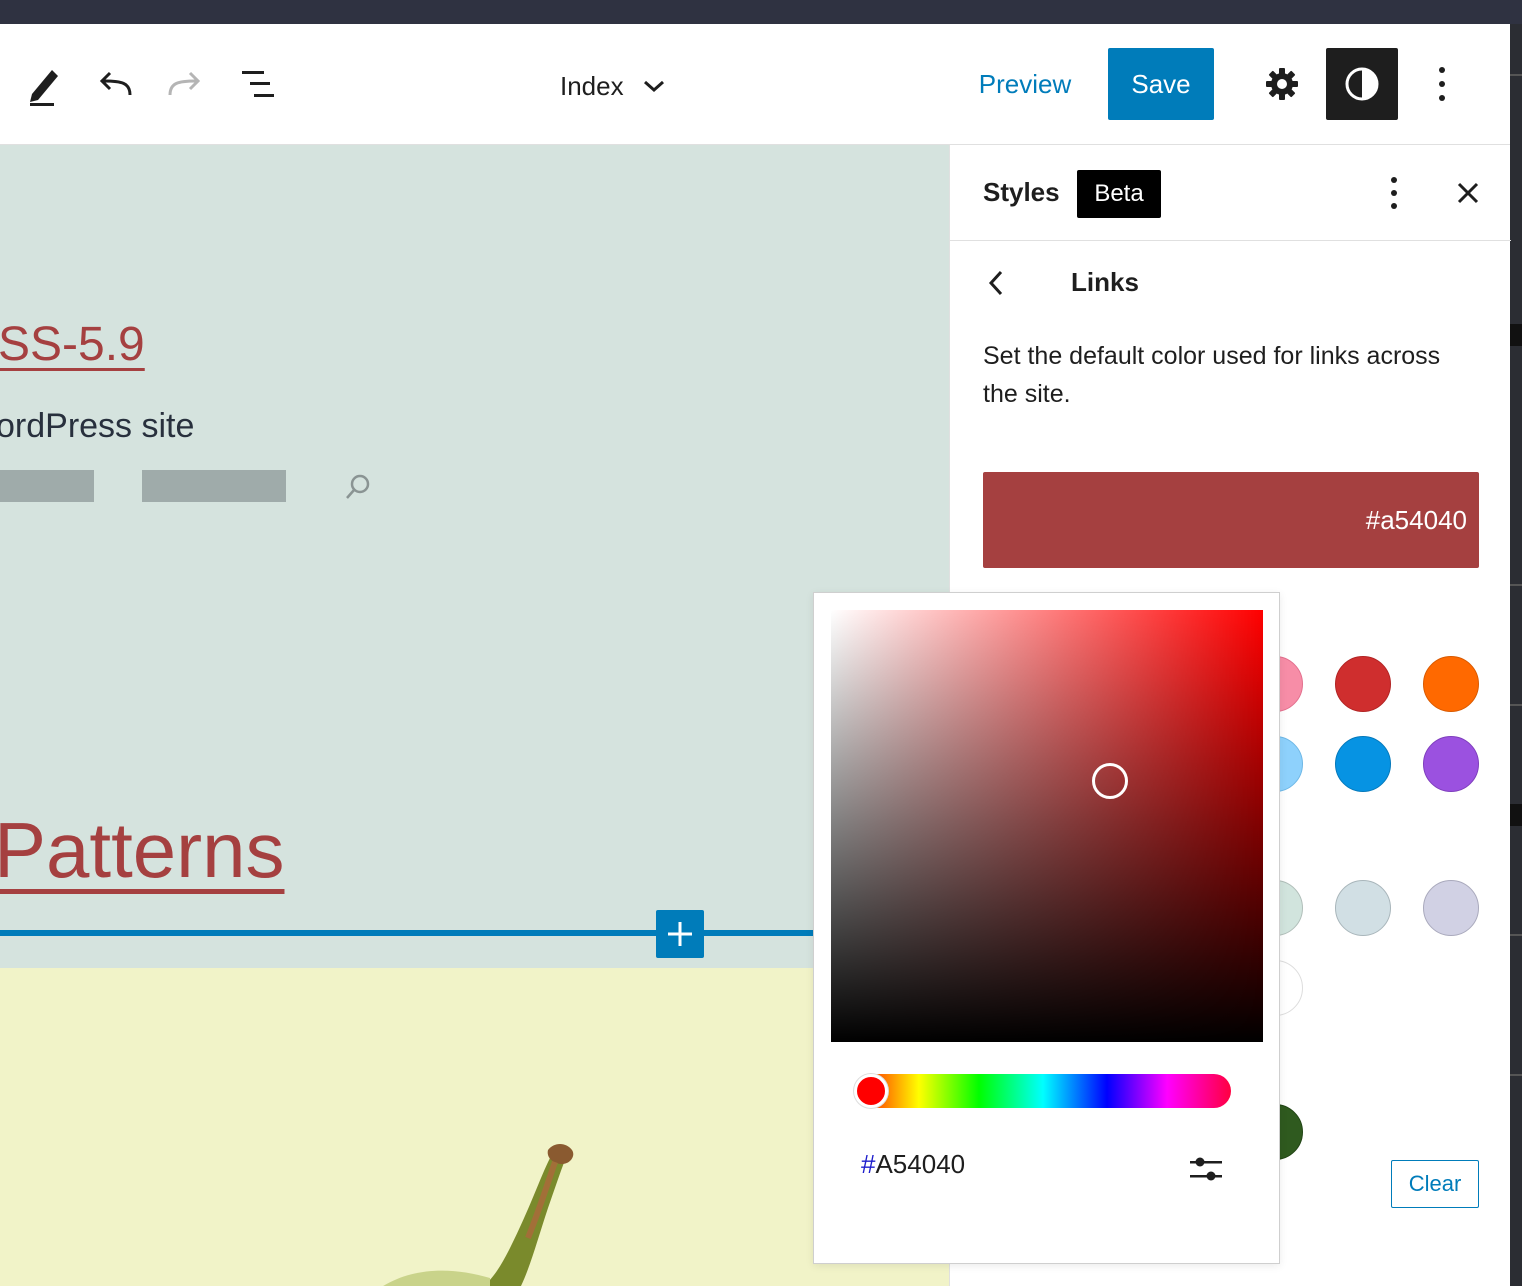 This screenshot has height=1286, width=1522. I want to click on redo-icon, so click(184, 83).